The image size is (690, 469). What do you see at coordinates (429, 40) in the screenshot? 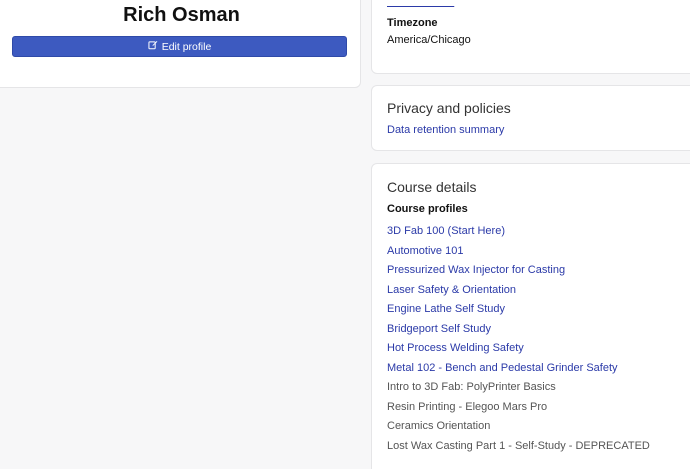
I see `timezone-value: America/Chicago` at bounding box center [429, 40].